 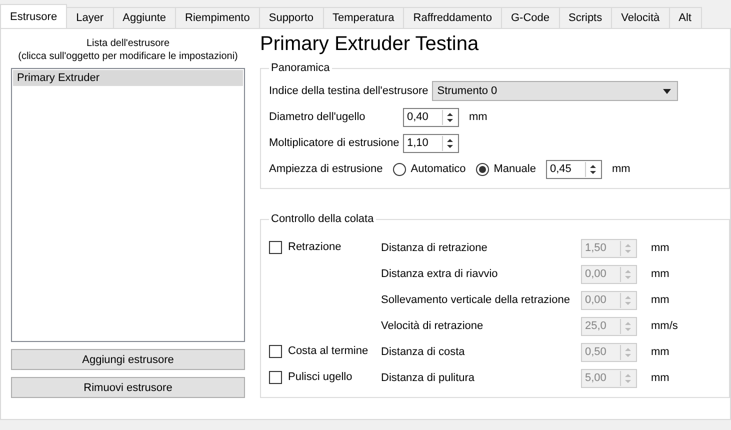 What do you see at coordinates (128, 43) in the screenshot?
I see `list-title: Lista dell'estrusore` at bounding box center [128, 43].